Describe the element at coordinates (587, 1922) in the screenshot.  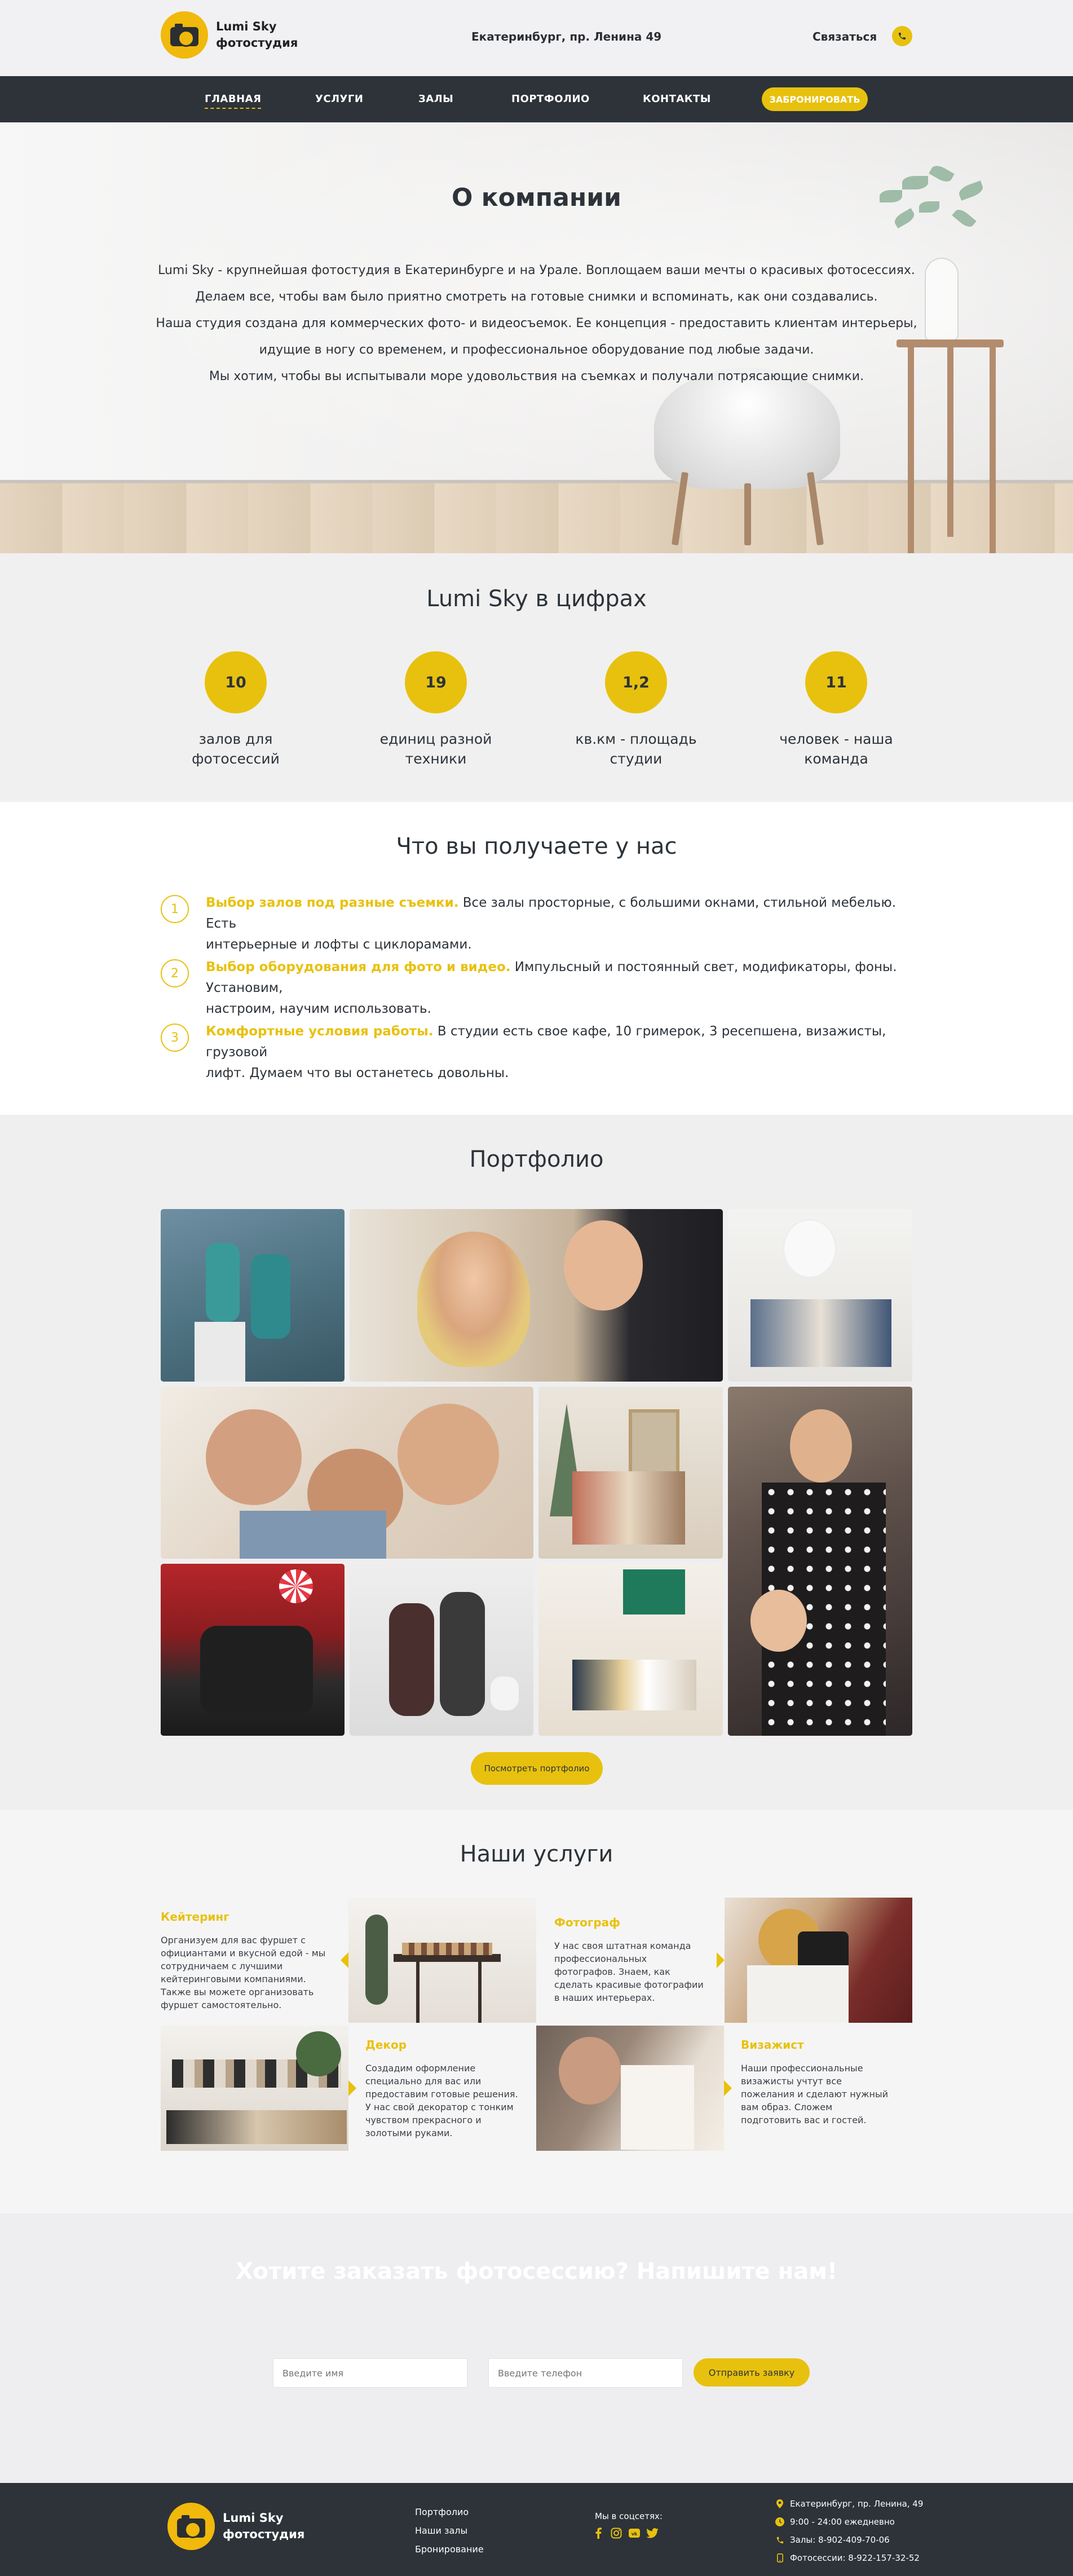
I see `service-title: Фотограф` at that location.